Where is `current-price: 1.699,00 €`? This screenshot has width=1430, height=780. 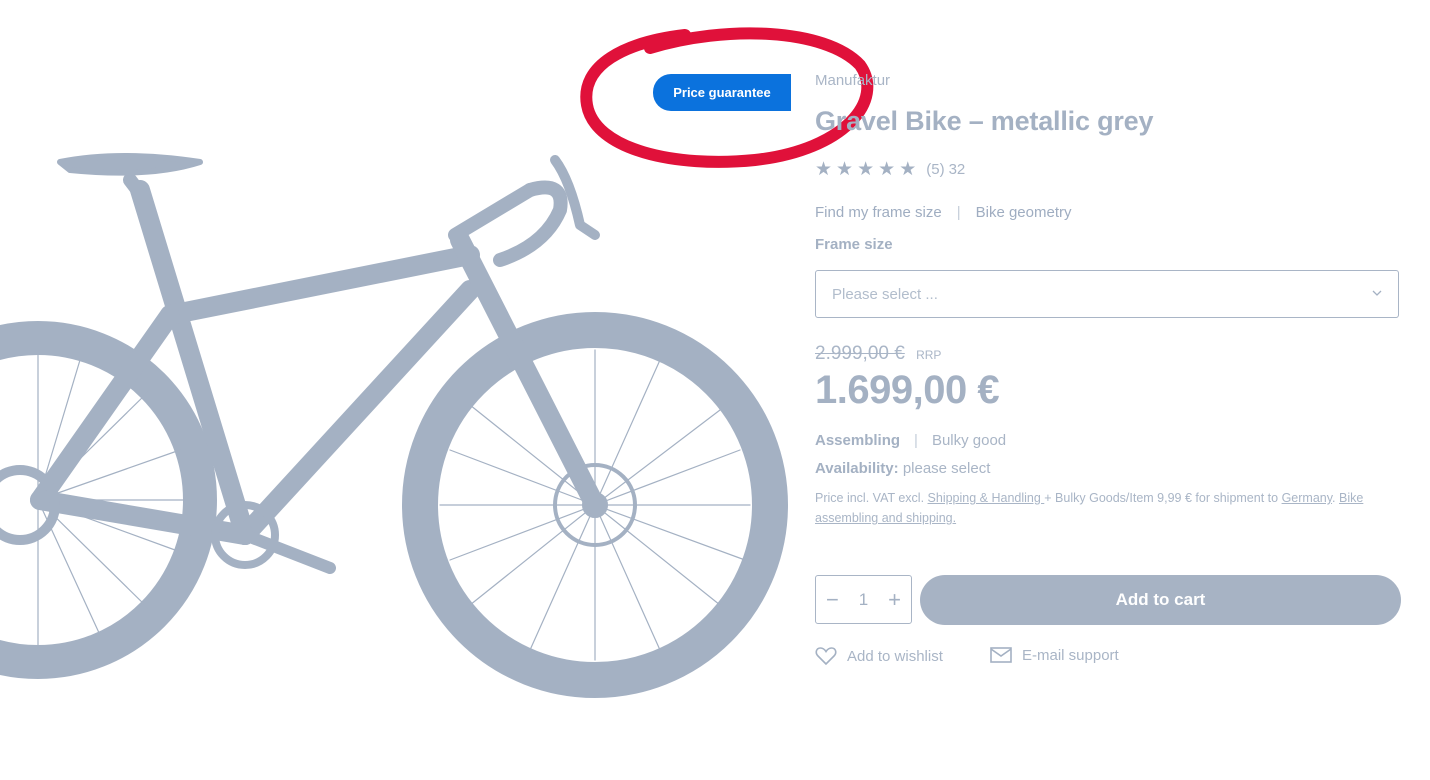 current-price: 1.699,00 € is located at coordinates (907, 390).